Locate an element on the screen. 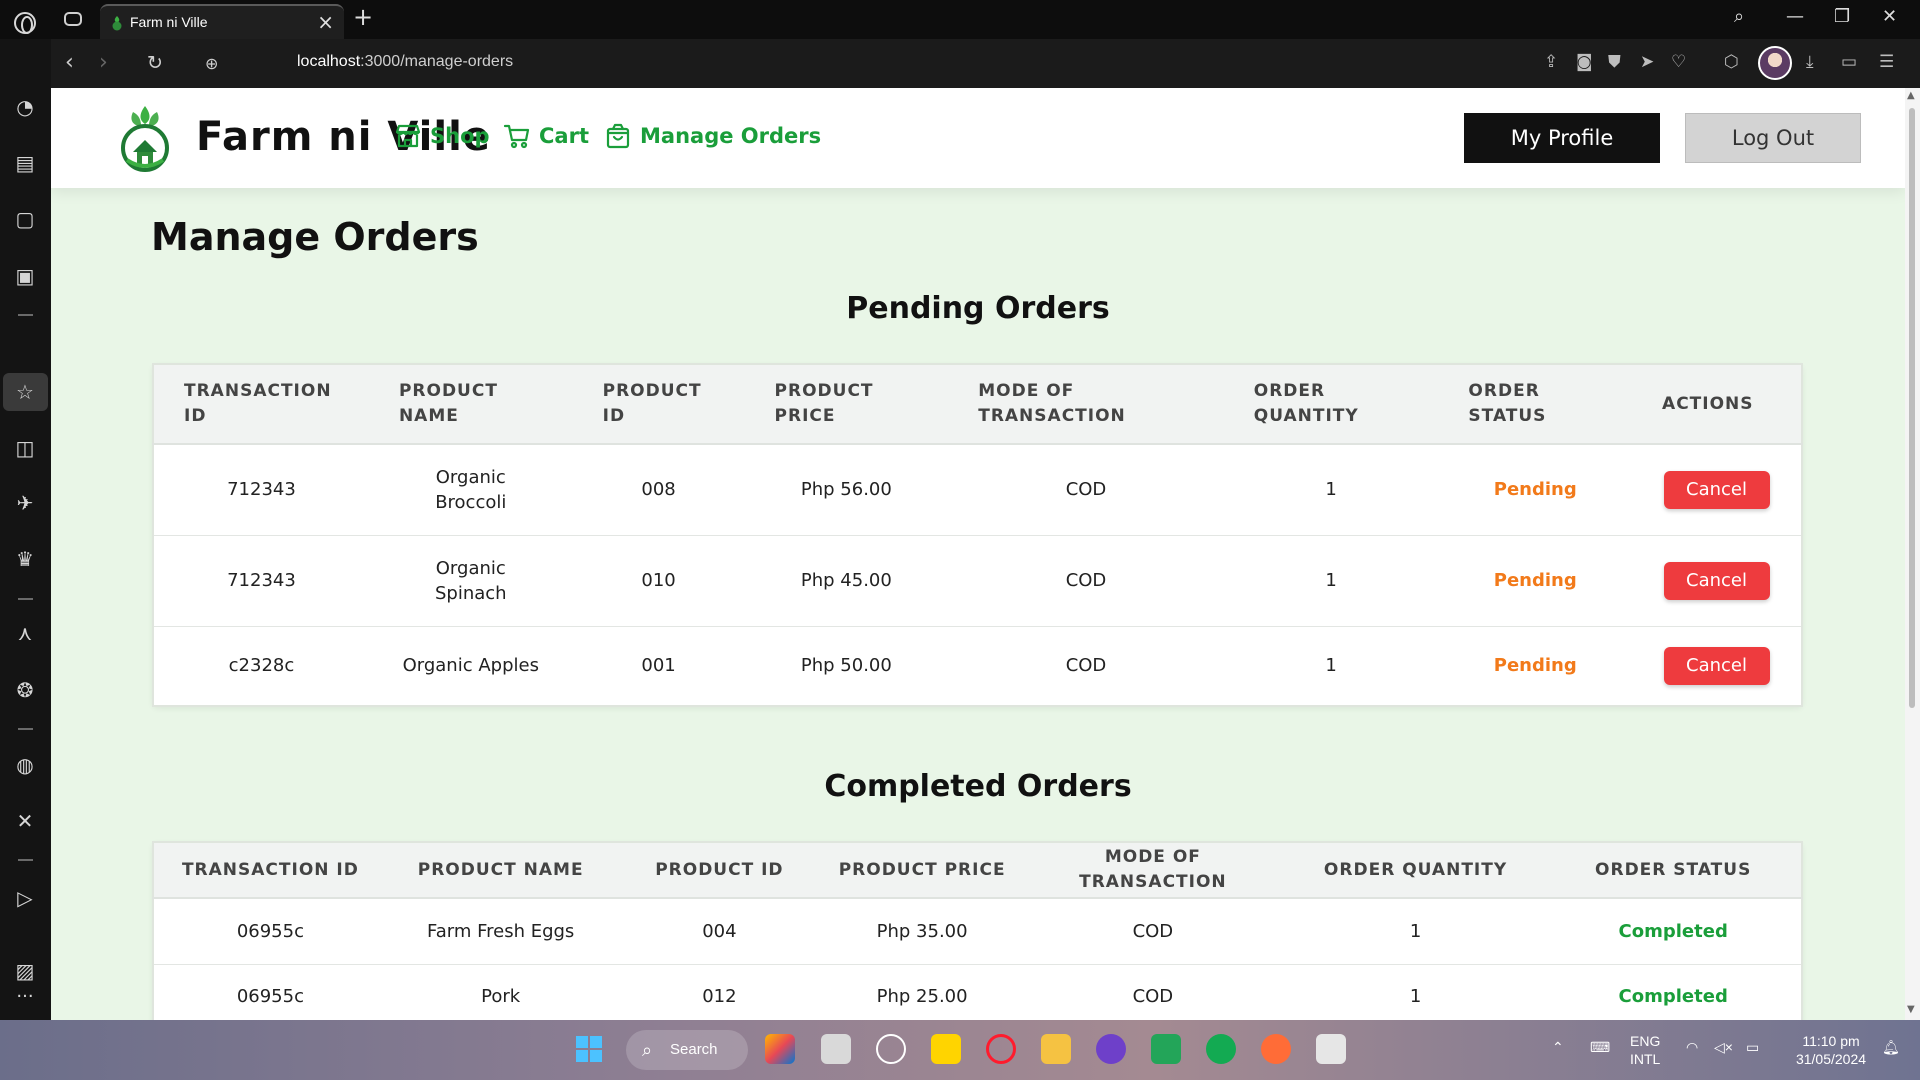 This screenshot has width=1920, height=1080. close-tab-icon: × is located at coordinates (325, 22).